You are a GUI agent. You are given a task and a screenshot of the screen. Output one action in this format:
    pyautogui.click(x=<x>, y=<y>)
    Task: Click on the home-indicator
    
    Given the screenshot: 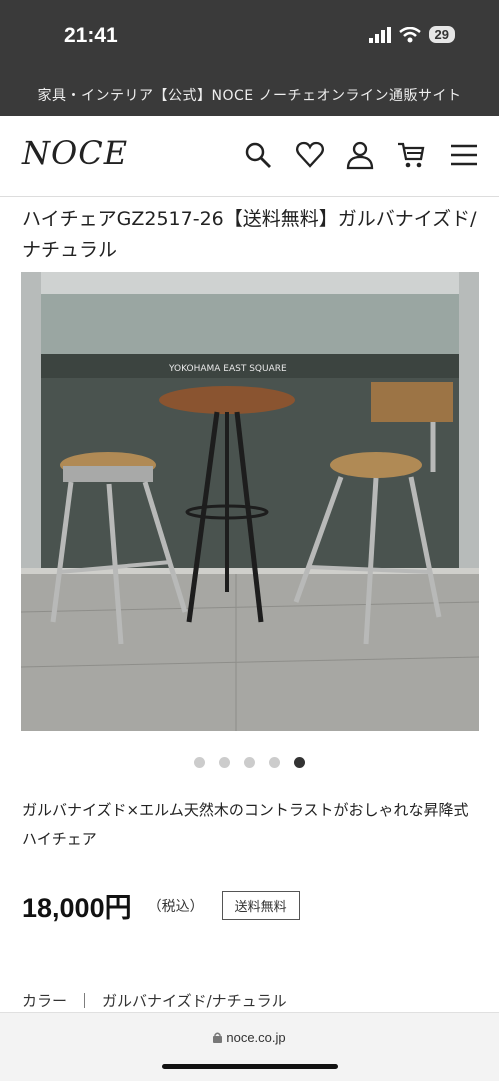 What is the action you would take?
    pyautogui.click(x=250, y=1066)
    